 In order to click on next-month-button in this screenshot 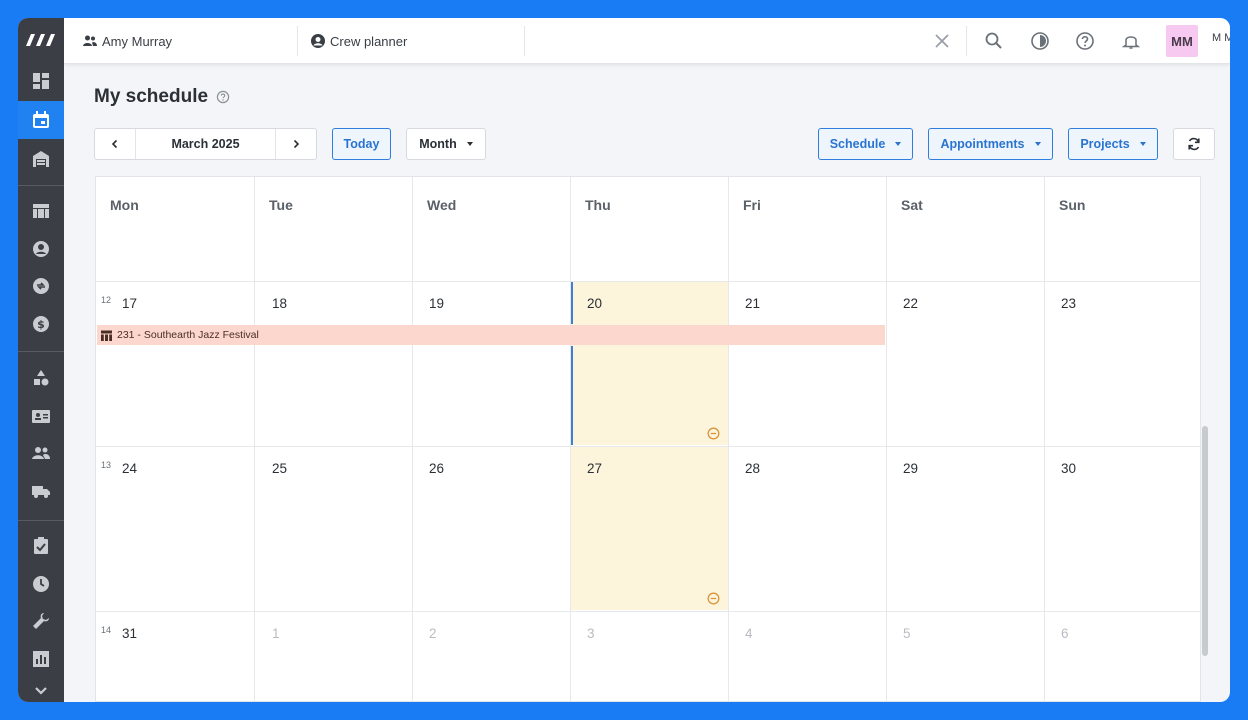, I will do `click(296, 144)`.